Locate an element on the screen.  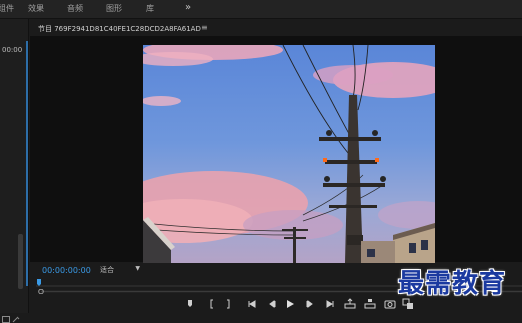
source-timecode: 00:00 is located at coordinates (12, 50).